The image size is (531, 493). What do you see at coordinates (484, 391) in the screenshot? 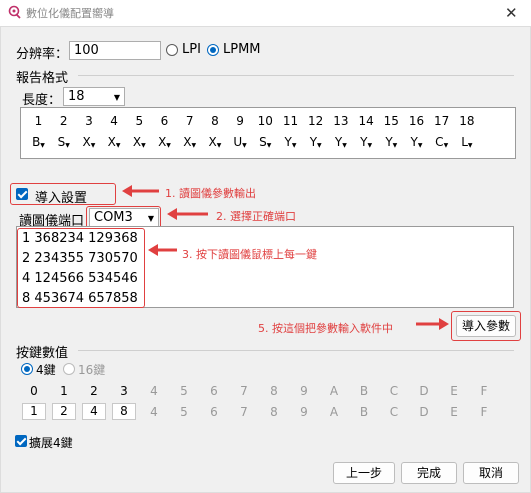
I see `key-header: F` at bounding box center [484, 391].